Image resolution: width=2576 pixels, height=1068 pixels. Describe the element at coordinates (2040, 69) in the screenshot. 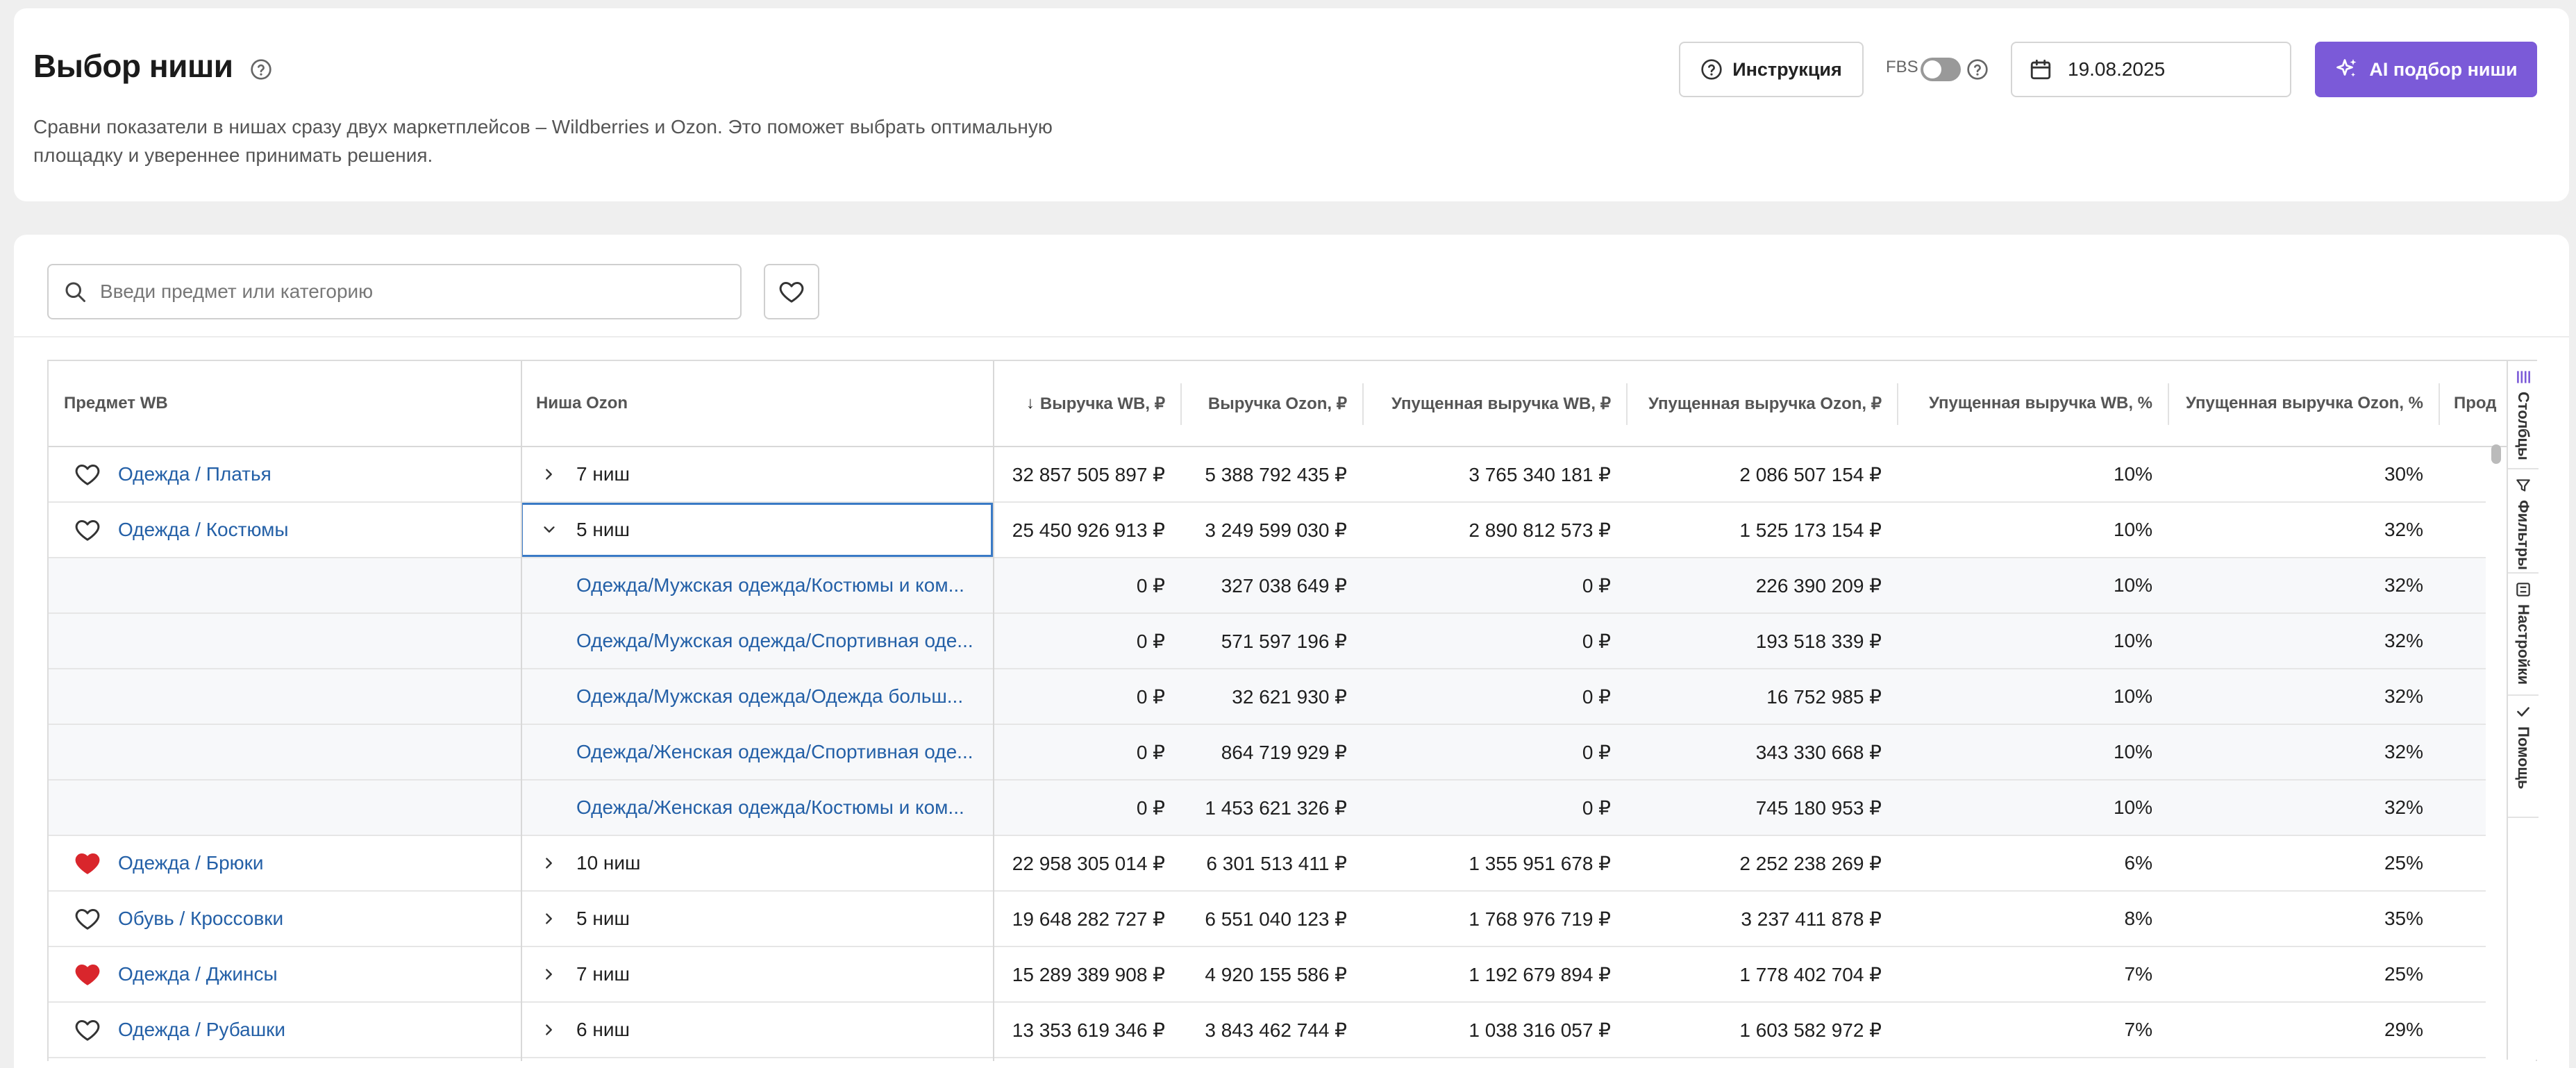

I see `calendar-icon` at that location.